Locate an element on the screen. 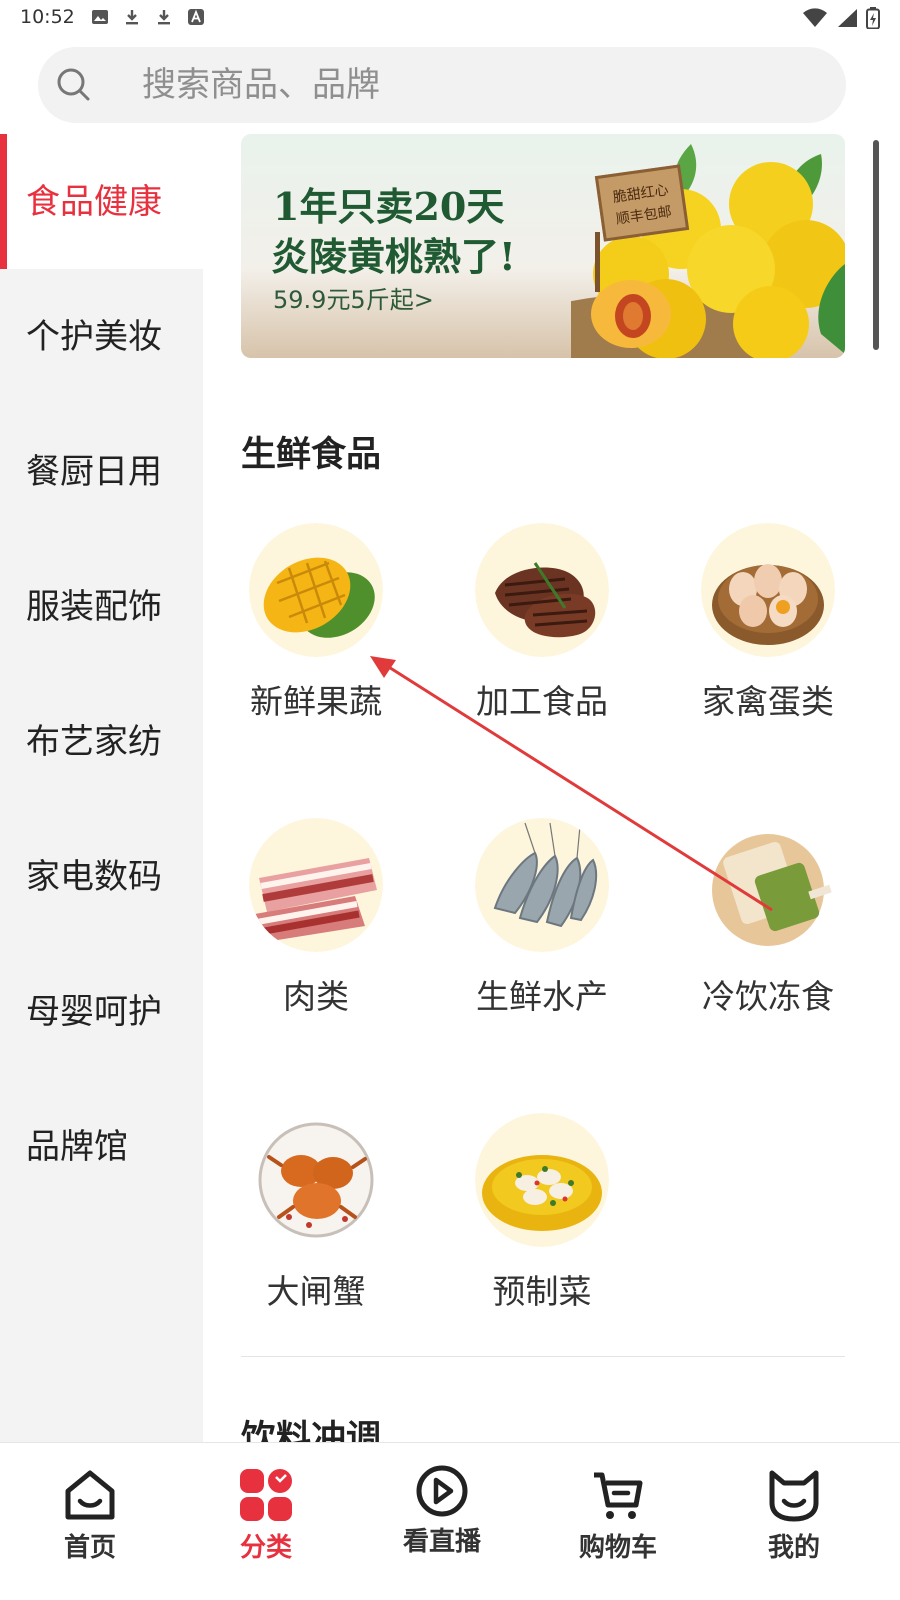 This screenshot has height=1600, width=900. section-title: 生鲜食品 is located at coordinates (311, 455).